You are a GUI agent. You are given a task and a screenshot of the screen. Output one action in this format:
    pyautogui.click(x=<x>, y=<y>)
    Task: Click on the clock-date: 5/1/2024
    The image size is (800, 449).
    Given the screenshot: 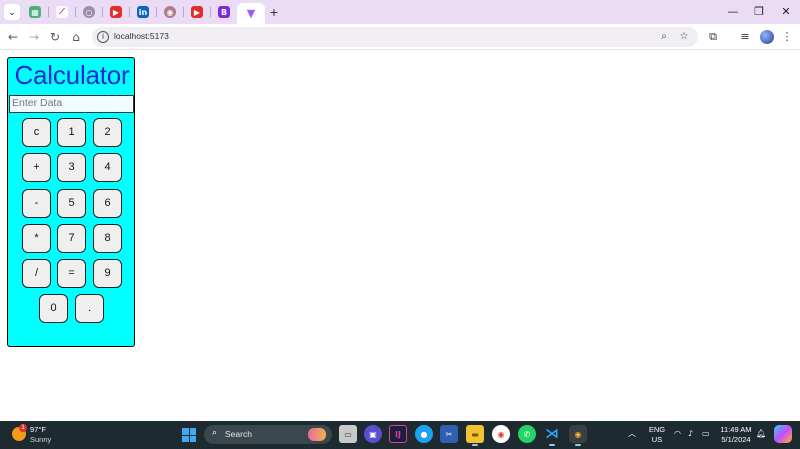 What is the action you would take?
    pyautogui.click(x=736, y=439)
    